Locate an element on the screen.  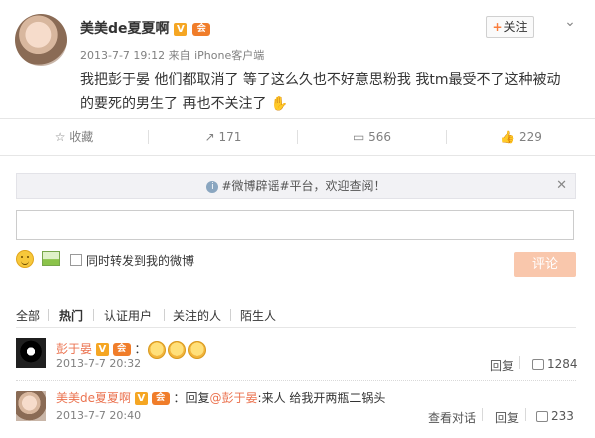
comment-text-after: :来人 给我开两瓶二锅头 is located at coordinates (321, 398).